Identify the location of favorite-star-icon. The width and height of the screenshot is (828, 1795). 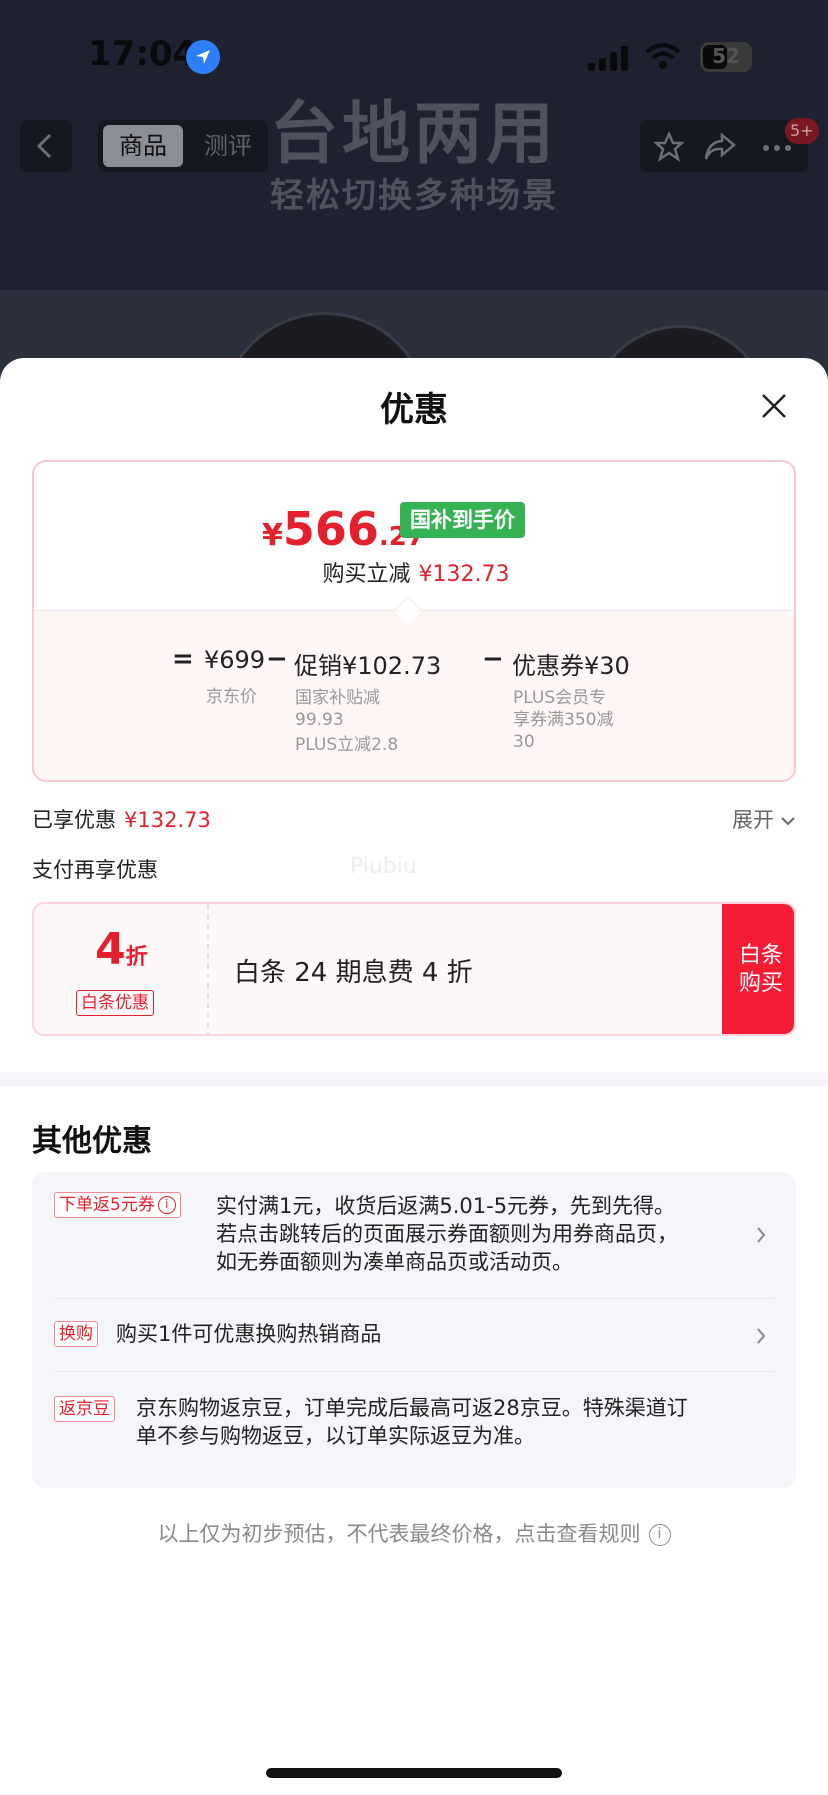
(669, 147).